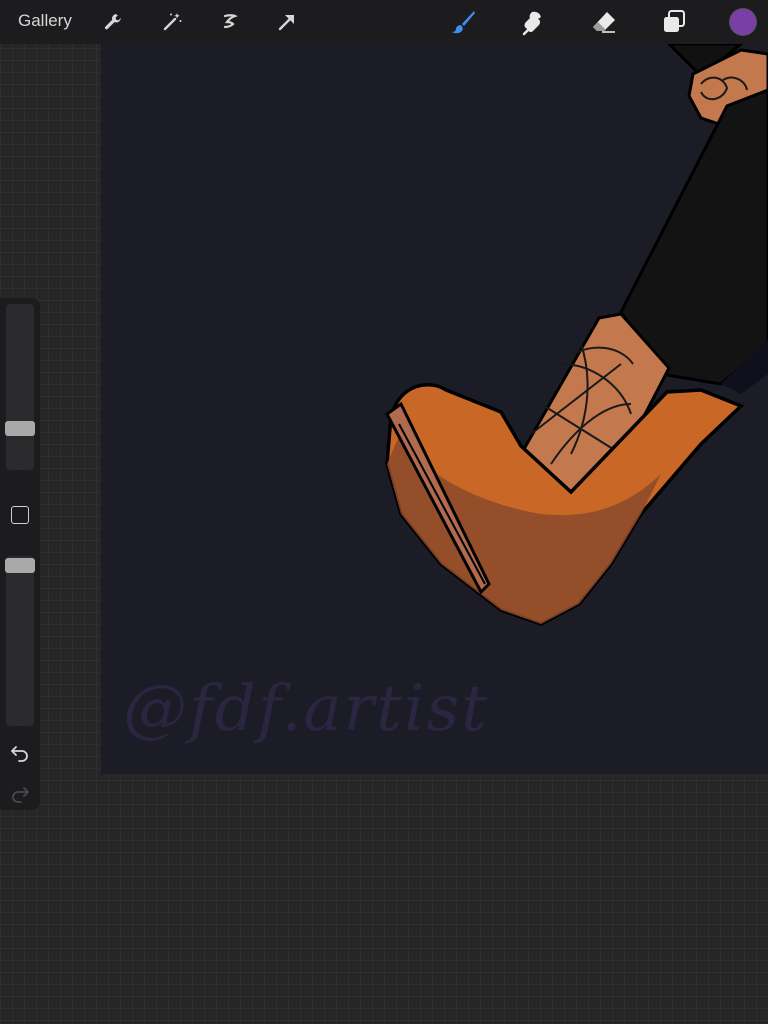  Describe the element at coordinates (20, 752) in the screenshot. I see `undo-icon` at that location.